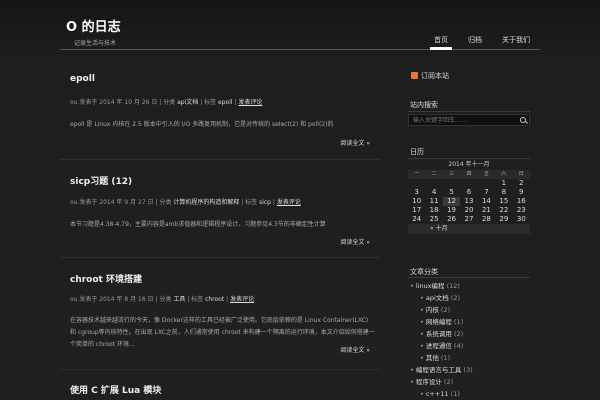  I want to click on calendar-day: 10, so click(417, 201).